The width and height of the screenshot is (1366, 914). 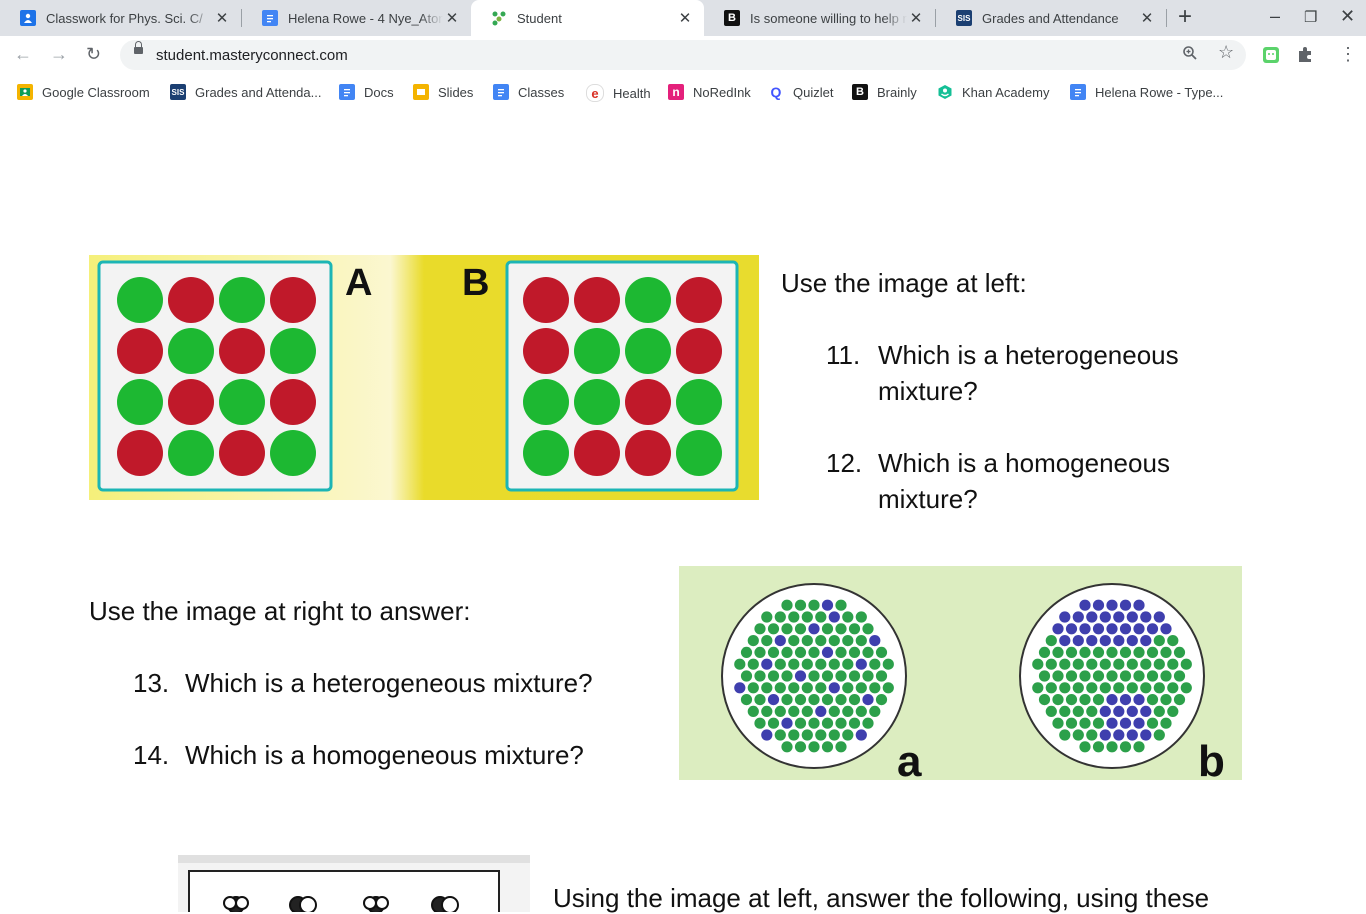 What do you see at coordinates (683, 55) in the screenshot?
I see `address-bar: student.masteryconnect.com ☆` at bounding box center [683, 55].